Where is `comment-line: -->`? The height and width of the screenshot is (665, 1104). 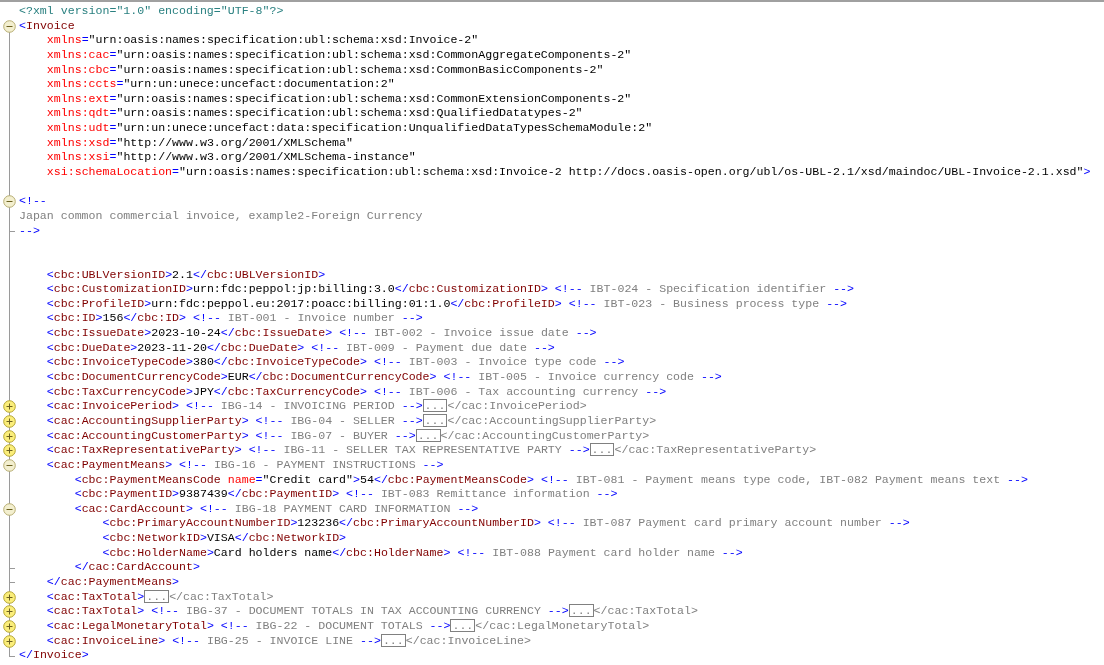
comment-line: --> is located at coordinates (29, 231).